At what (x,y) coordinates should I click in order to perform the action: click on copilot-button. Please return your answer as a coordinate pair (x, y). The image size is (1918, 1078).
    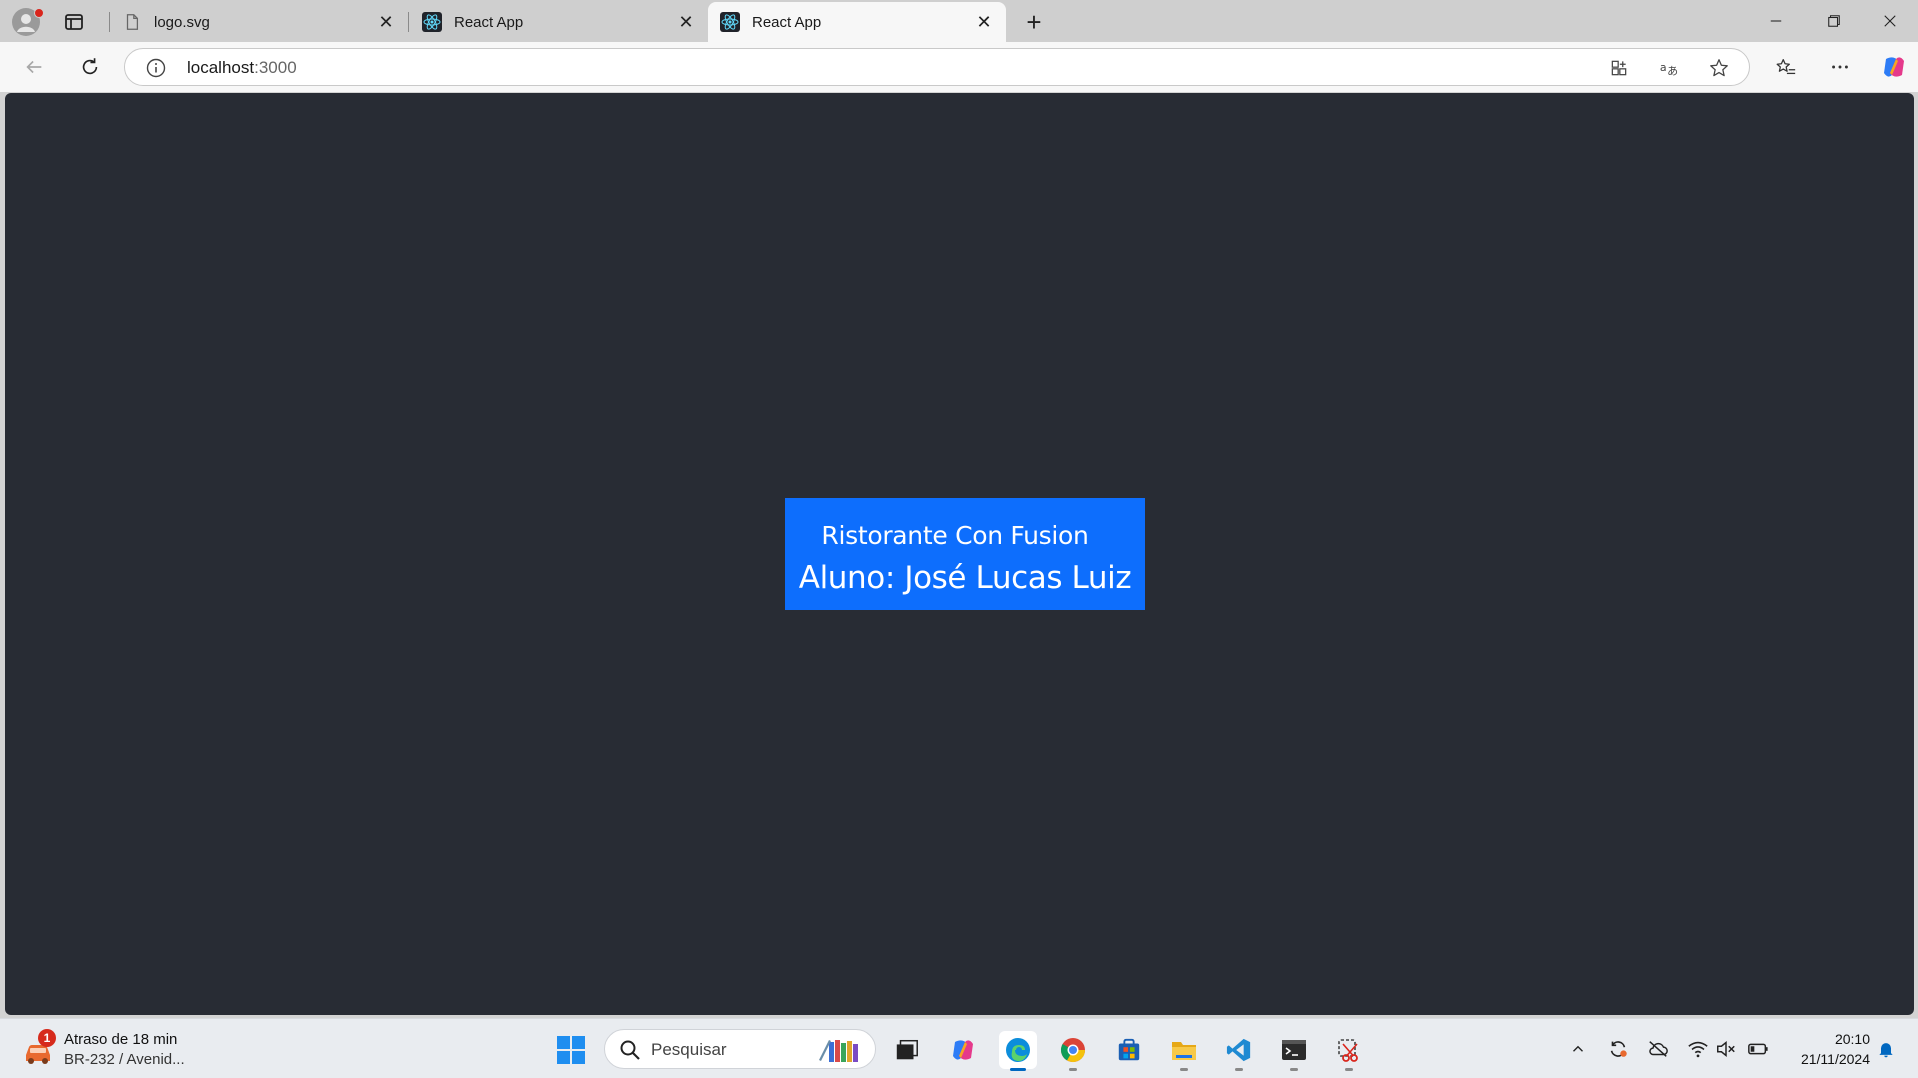
    Looking at the image, I should click on (1894, 67).